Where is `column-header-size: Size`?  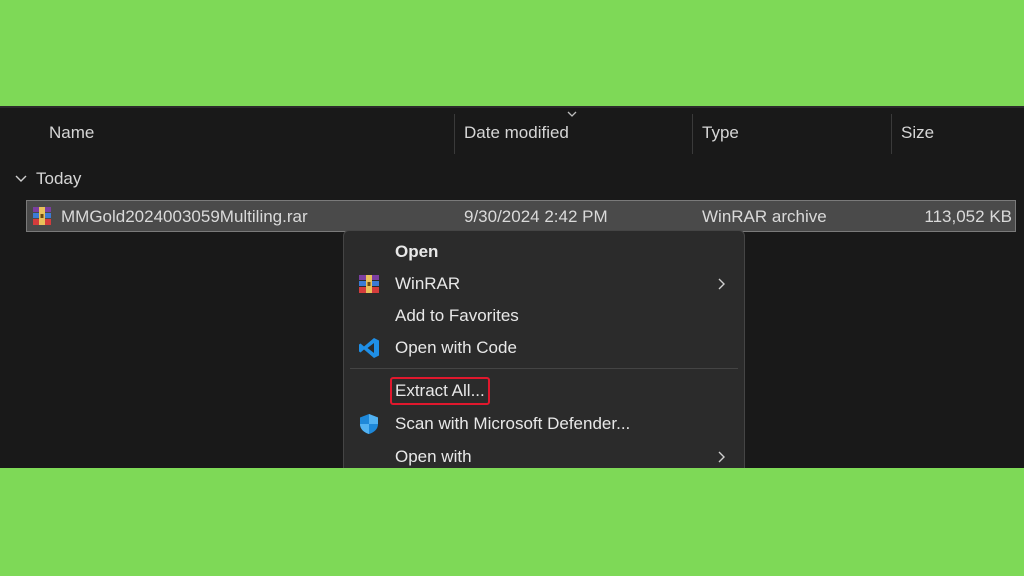 column-header-size: Size is located at coordinates (917, 132).